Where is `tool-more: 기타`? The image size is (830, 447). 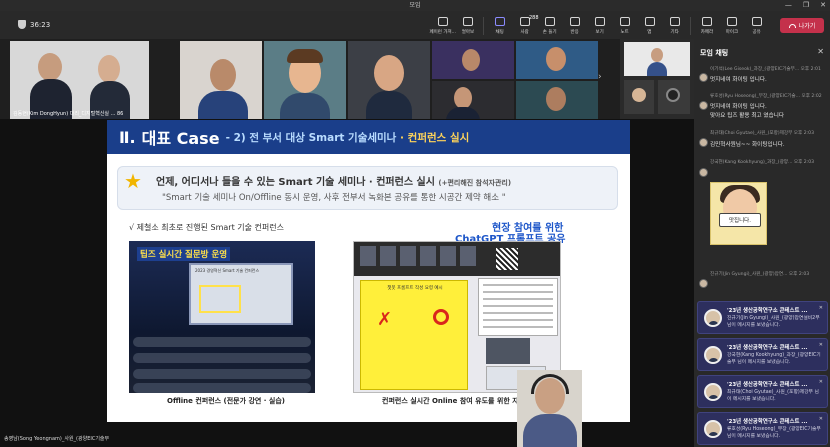
tool-more: 기타 is located at coordinates (674, 26).